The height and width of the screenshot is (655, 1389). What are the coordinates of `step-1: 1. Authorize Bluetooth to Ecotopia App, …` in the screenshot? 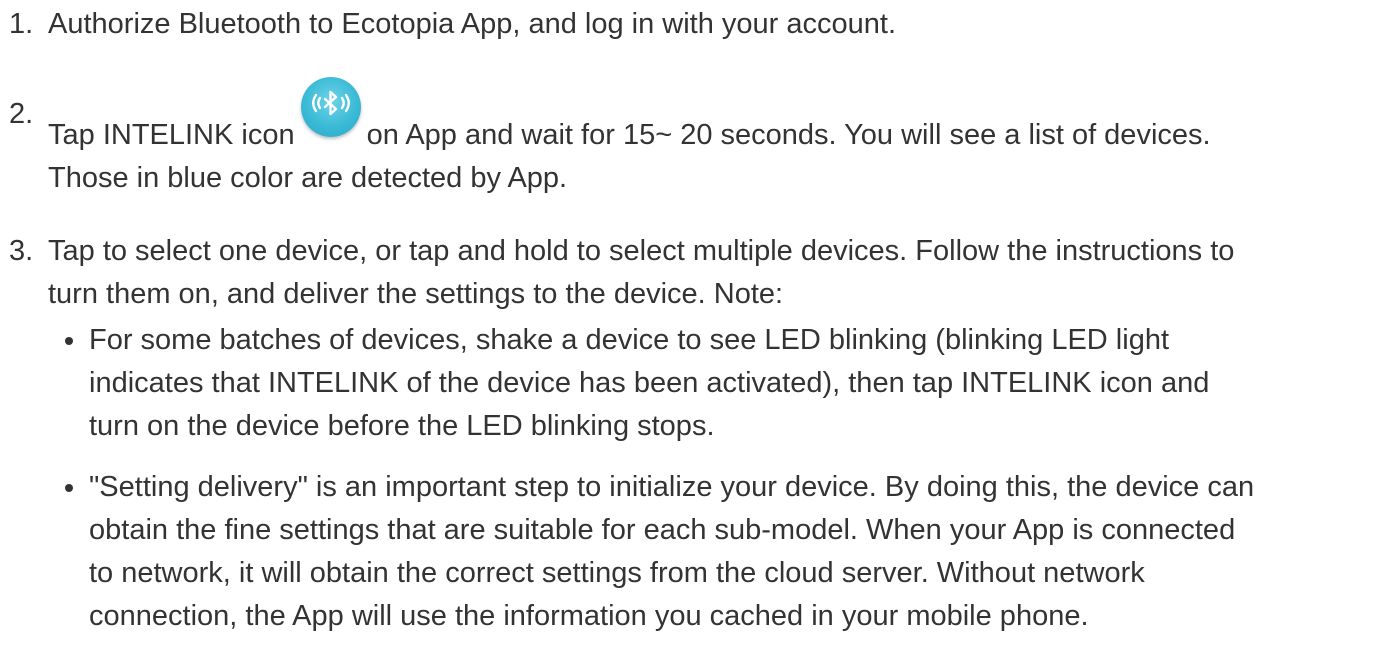 It's located at (694, 24).